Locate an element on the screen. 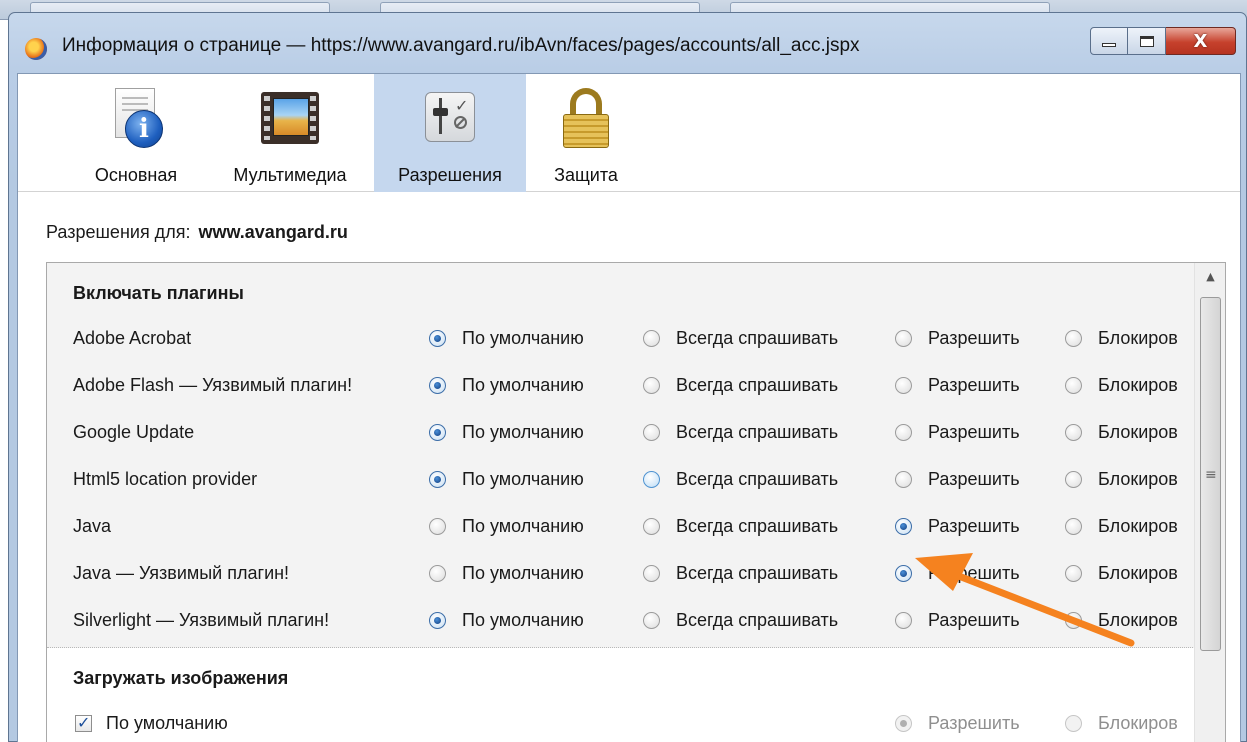 The image size is (1247, 742). maximize-button is located at coordinates (1147, 41).